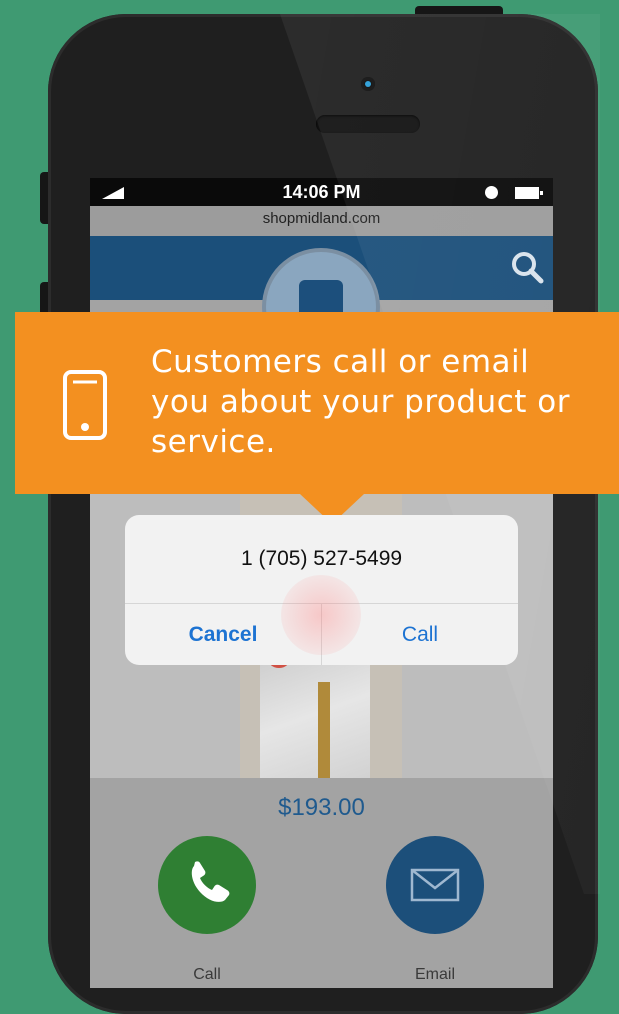 The width and height of the screenshot is (619, 1014). I want to click on battery-icon, so click(529, 193).